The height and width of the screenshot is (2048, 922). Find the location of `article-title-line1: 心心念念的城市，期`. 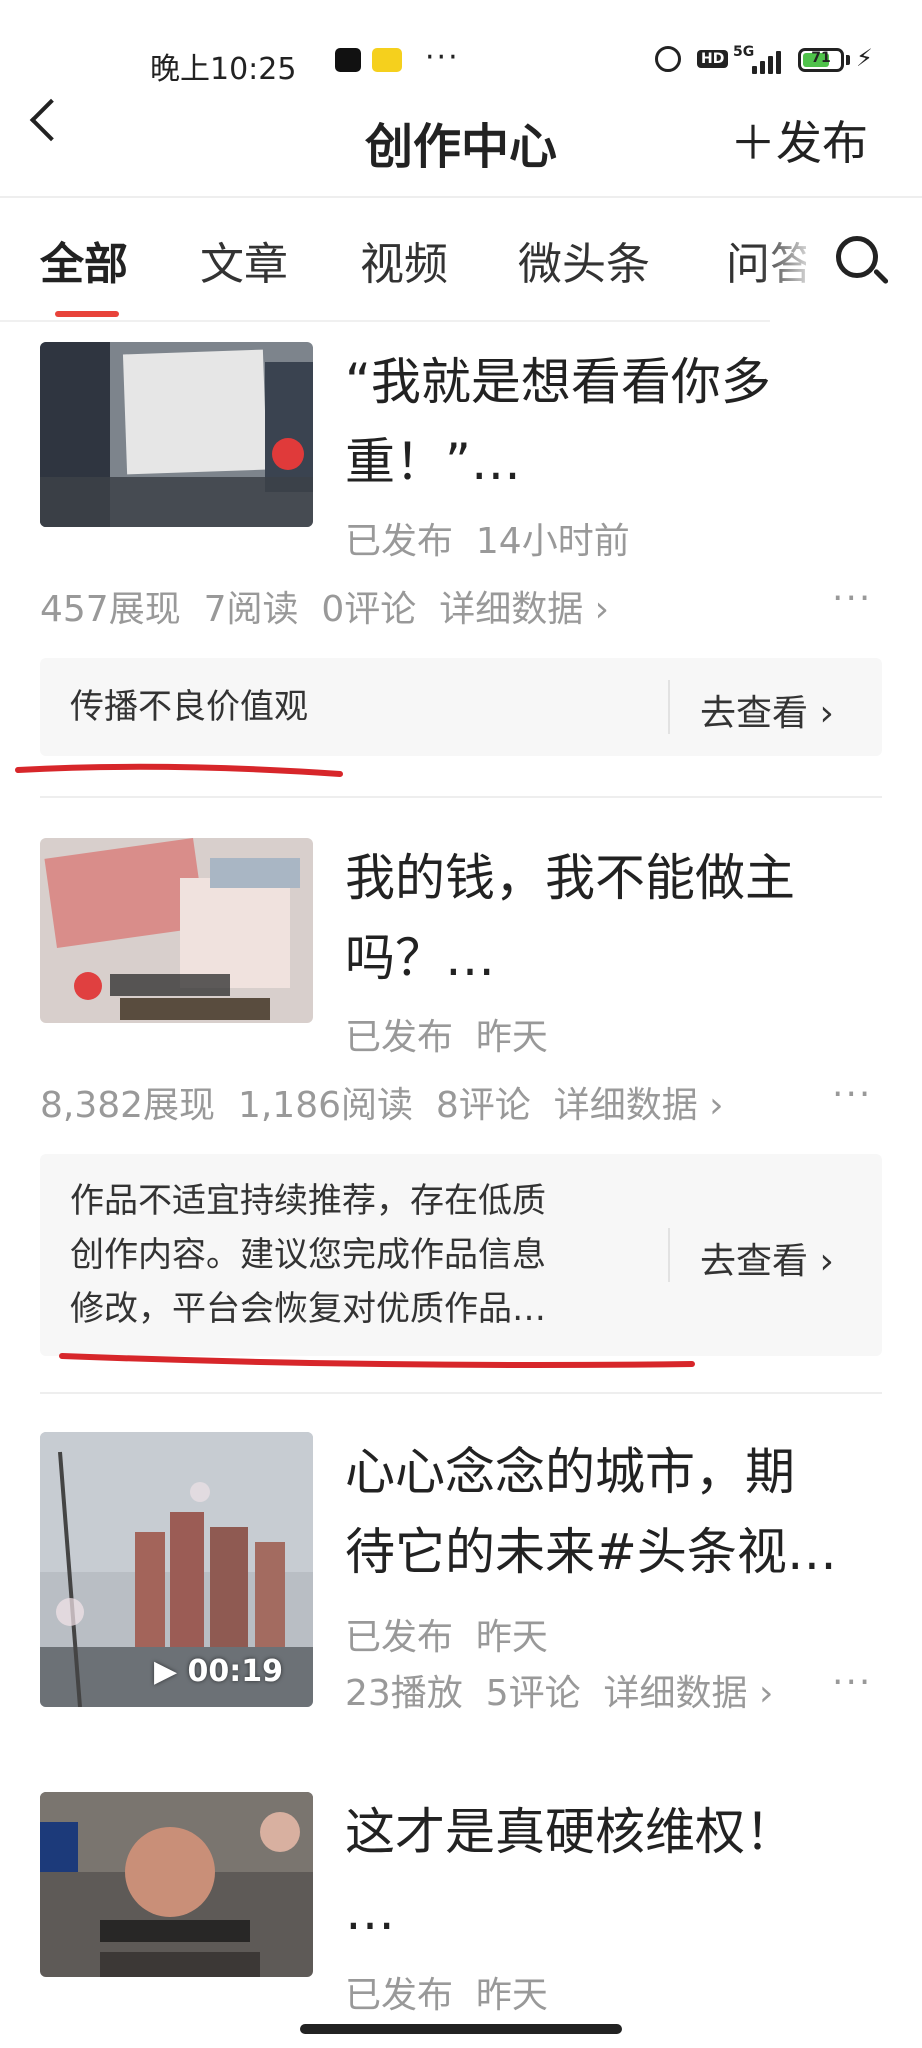

article-title-line1: 心心念念的城市，期 is located at coordinates (570, 1472).